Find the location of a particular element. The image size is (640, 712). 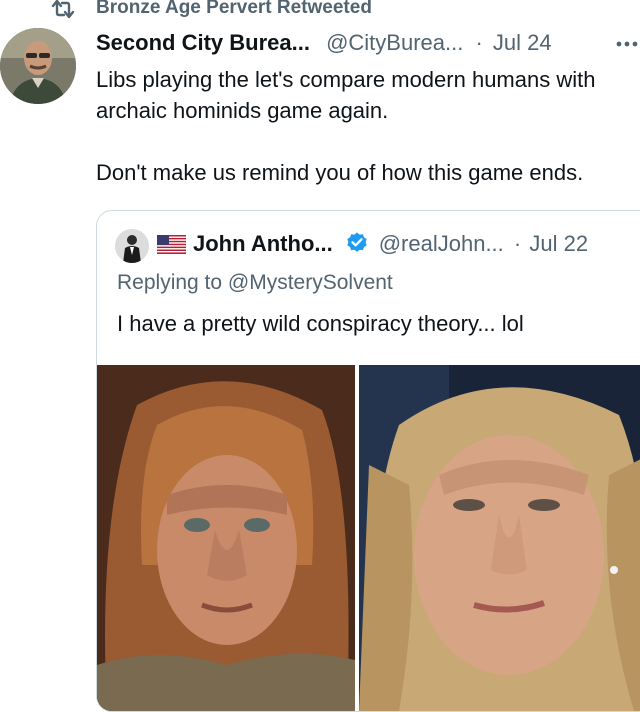

avatar is located at coordinates (38, 66).